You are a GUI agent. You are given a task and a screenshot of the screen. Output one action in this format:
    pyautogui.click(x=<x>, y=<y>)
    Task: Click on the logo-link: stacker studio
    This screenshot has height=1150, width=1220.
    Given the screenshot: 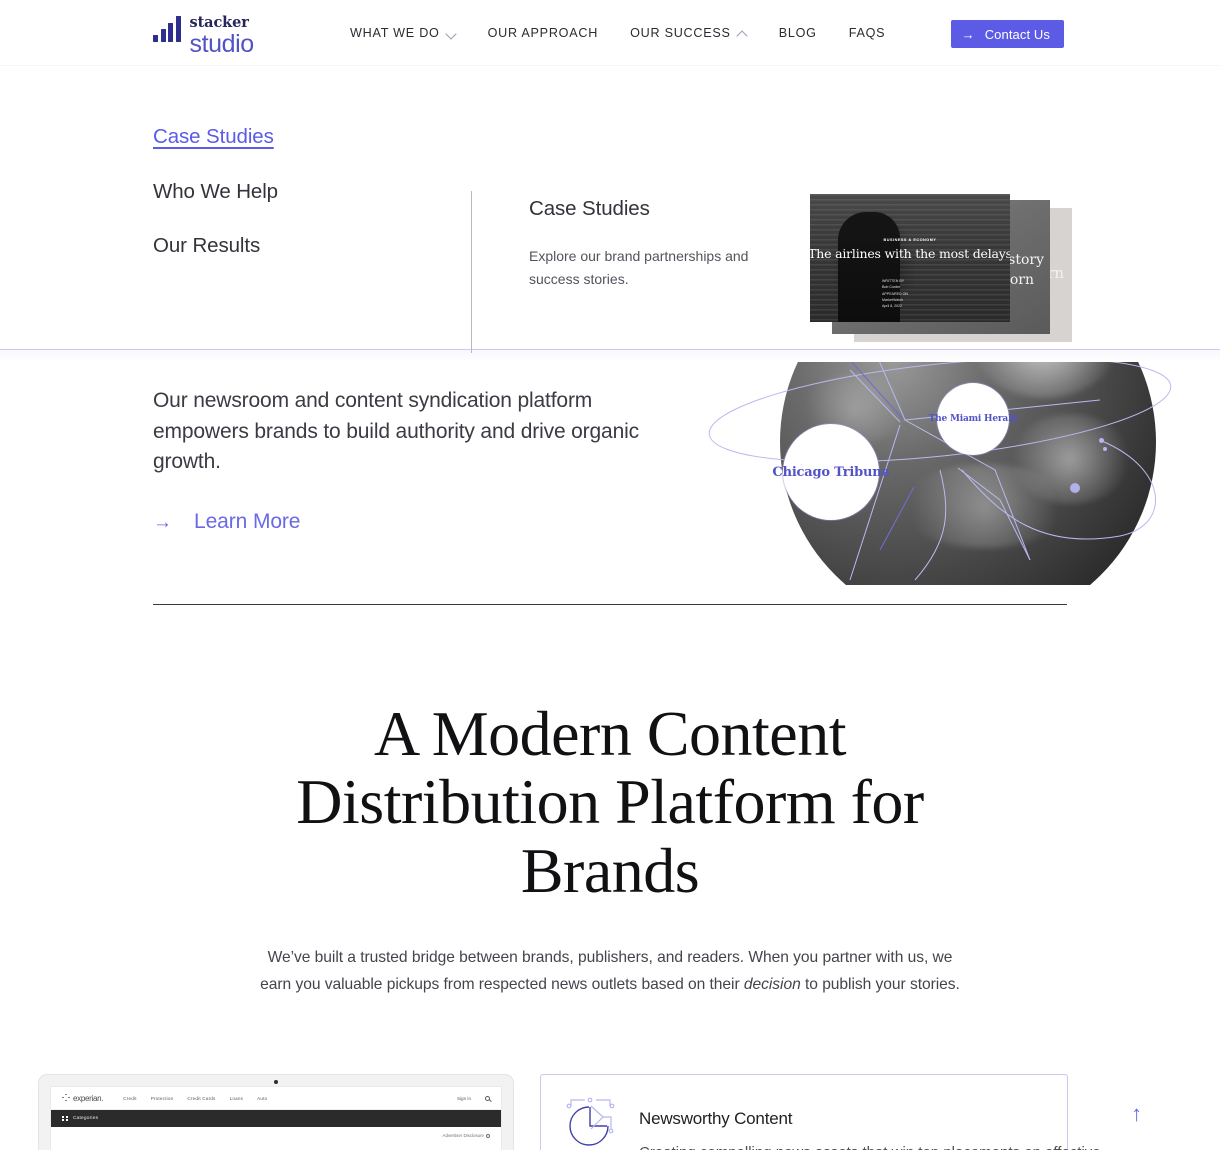 What is the action you would take?
    pyautogui.click(x=204, y=36)
    